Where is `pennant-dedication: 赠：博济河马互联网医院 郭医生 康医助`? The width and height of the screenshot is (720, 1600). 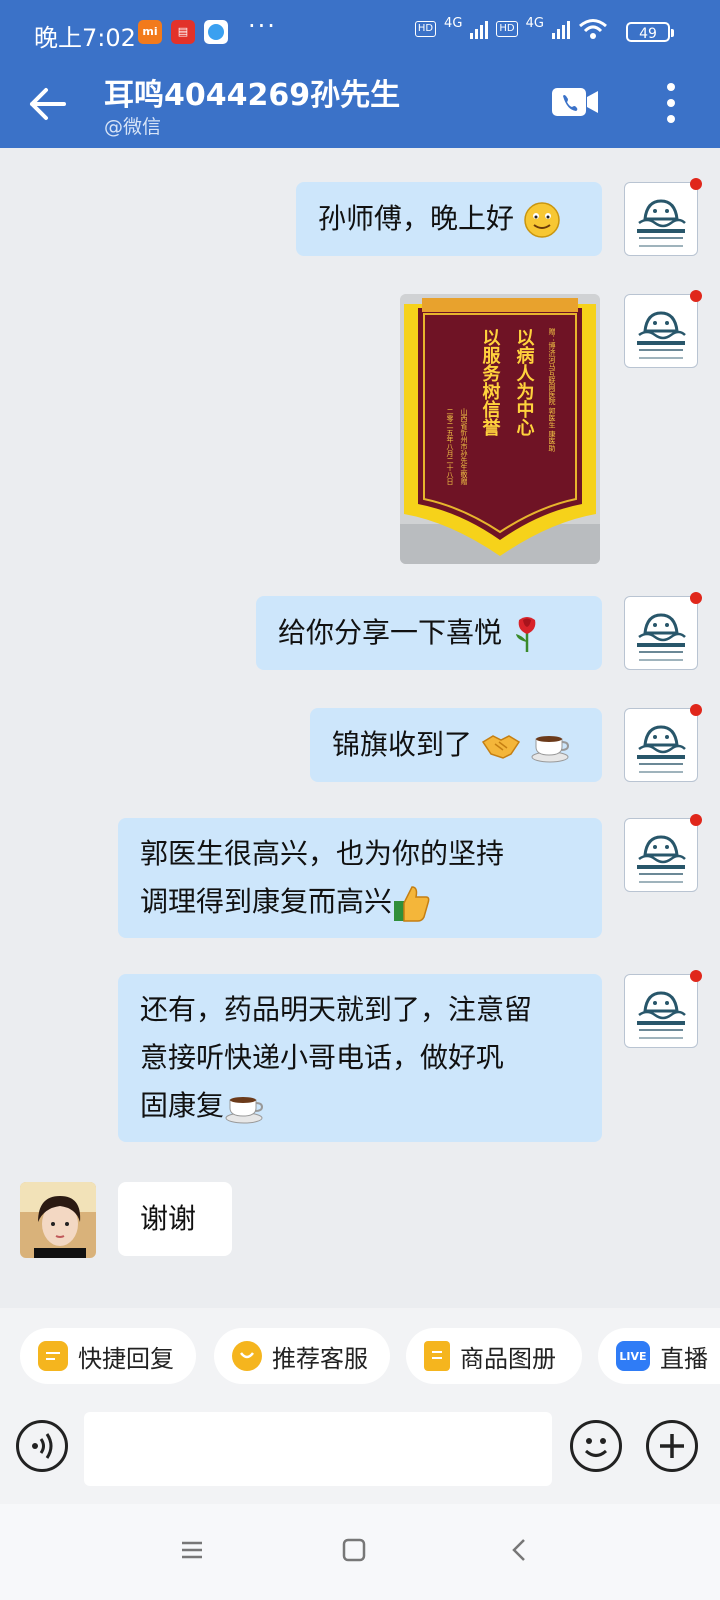 pennant-dedication: 赠：博济河马互联网医院 郭医生 康医助 is located at coordinates (552, 389).